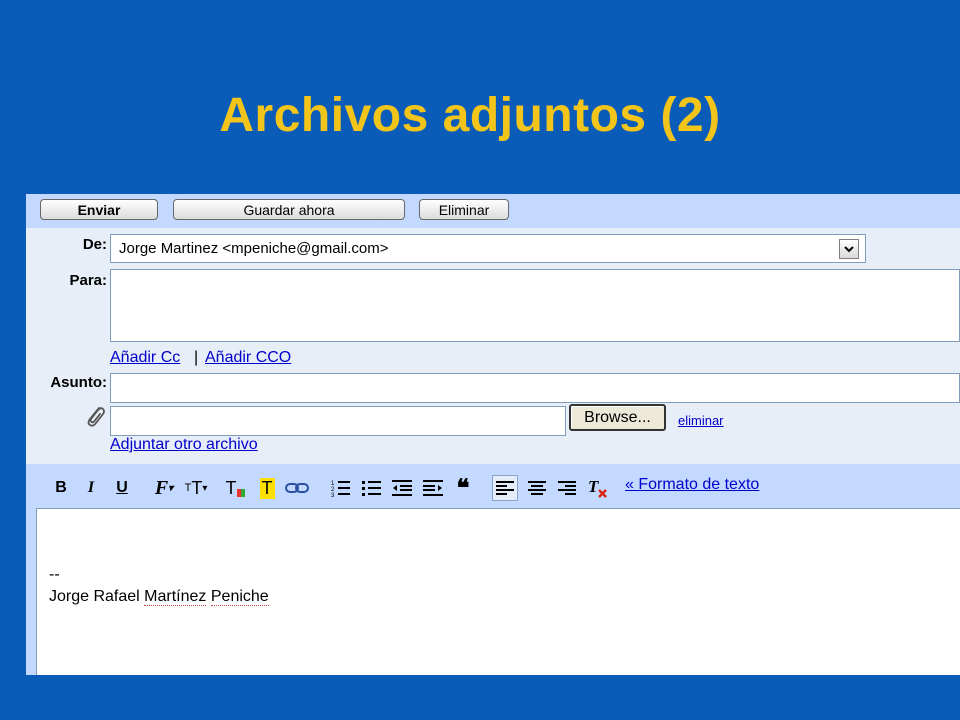  Describe the element at coordinates (692, 485) in the screenshot. I see `plain-text-link: « Formato de texto` at that location.